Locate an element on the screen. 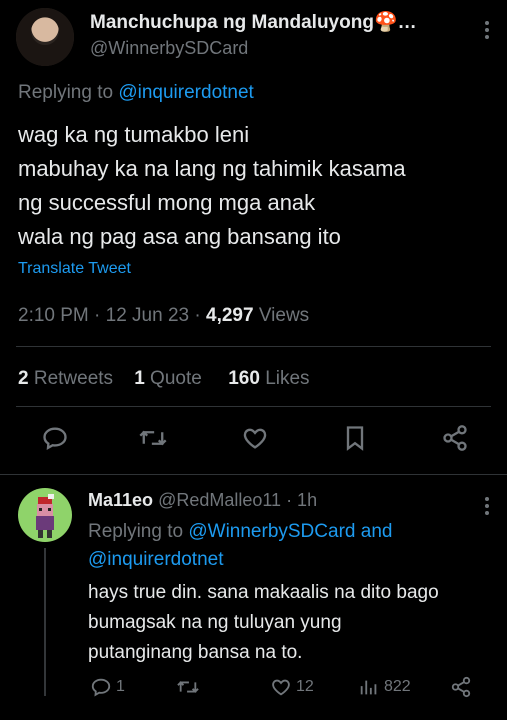  retweets-stat: 2 Retweets is located at coordinates (65, 378).